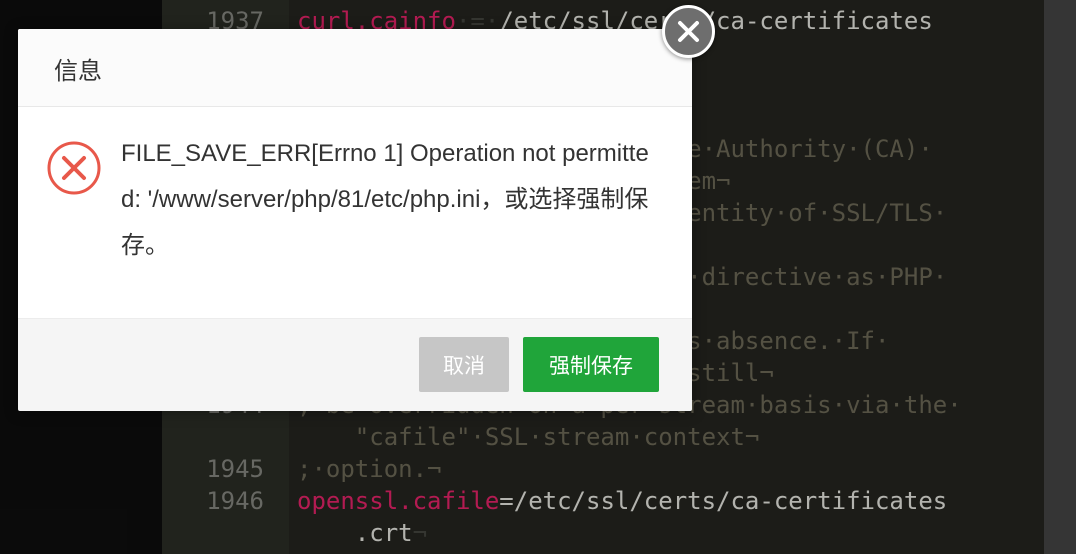 The image size is (1076, 554). What do you see at coordinates (355, 364) in the screenshot?
I see `dialog-footer: 取消 强制保存` at bounding box center [355, 364].